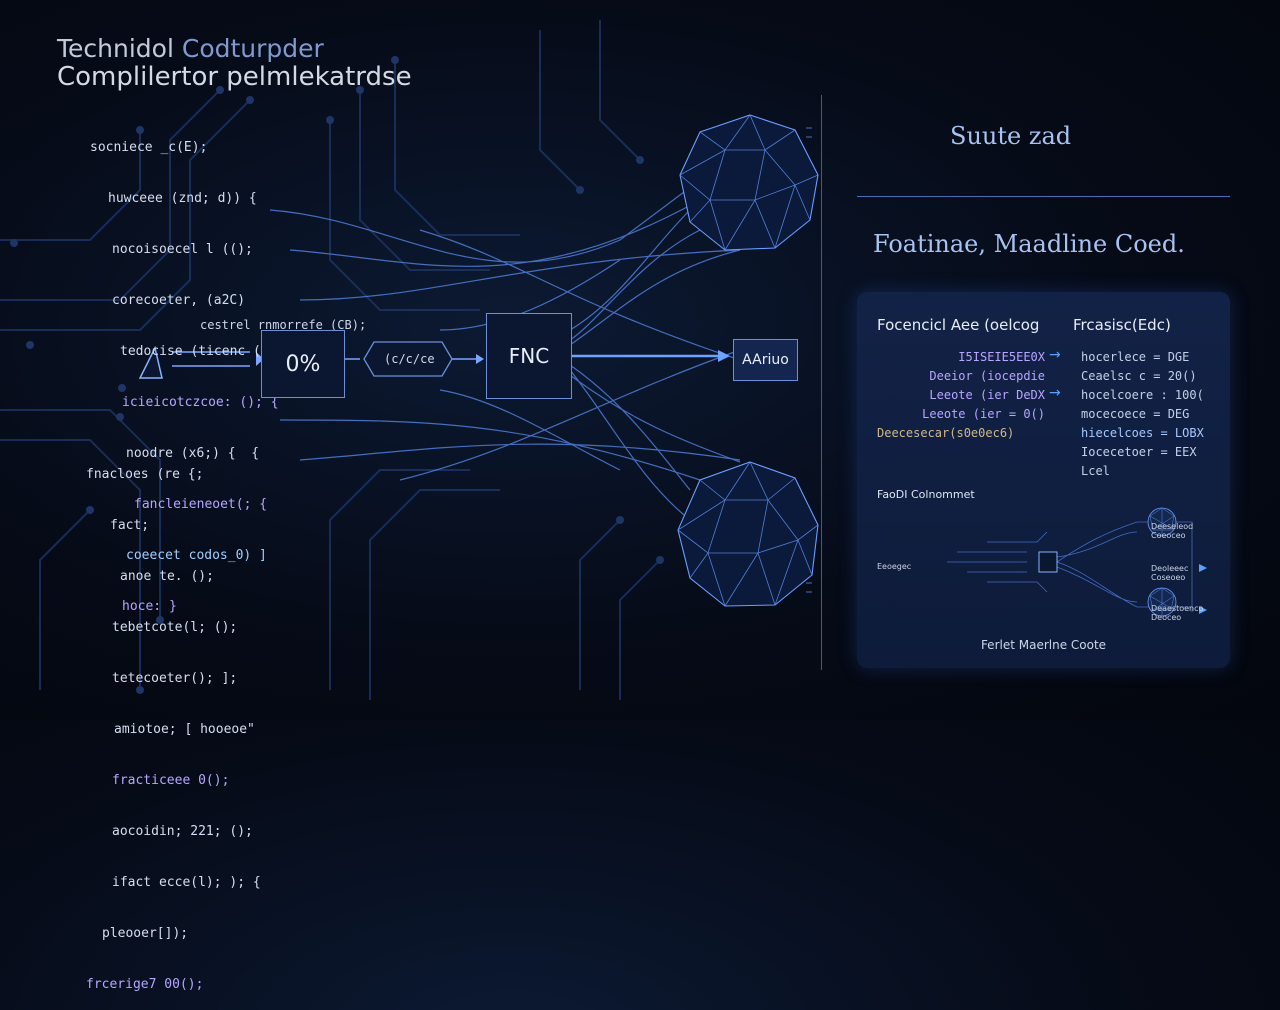 This screenshot has height=1010, width=1280. What do you see at coordinates (182, 198) in the screenshot?
I see `code-line: huwceee (znd; d)) {` at bounding box center [182, 198].